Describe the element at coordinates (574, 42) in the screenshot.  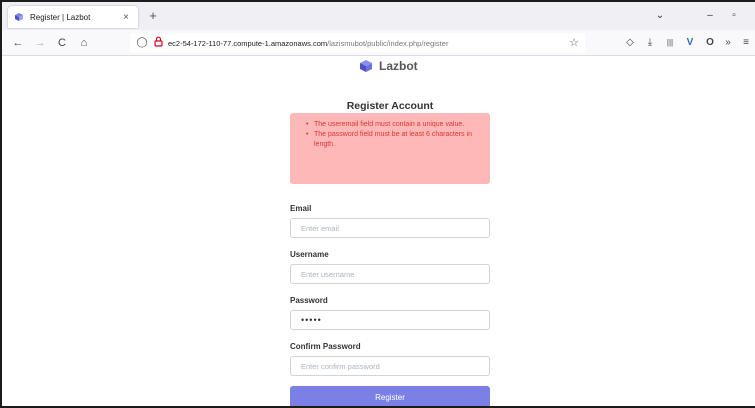
I see `bookmark-star-icon: ☆` at that location.